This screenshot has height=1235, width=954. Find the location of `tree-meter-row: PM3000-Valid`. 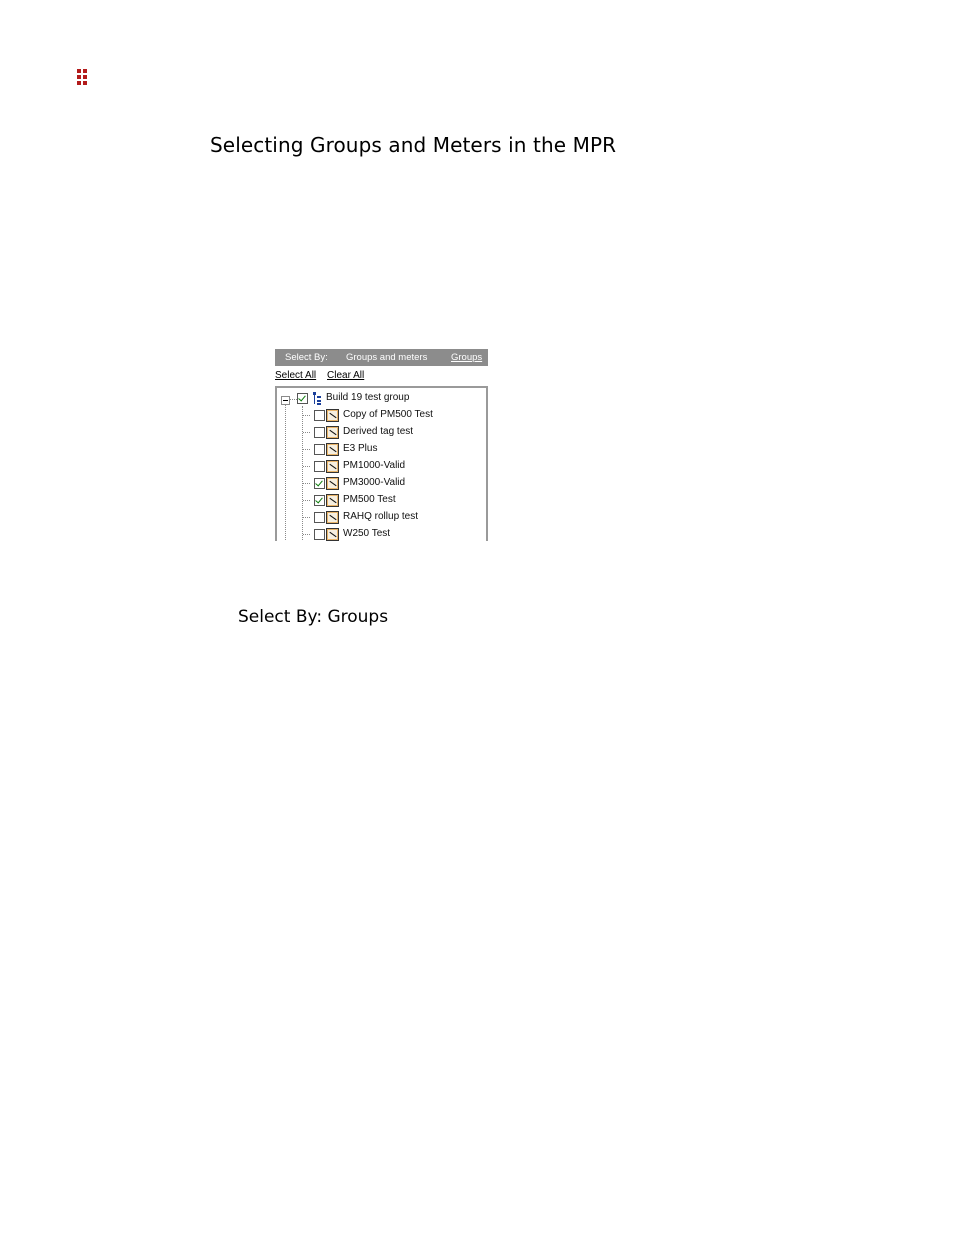

tree-meter-row: PM3000-Valid is located at coordinates (379, 483).